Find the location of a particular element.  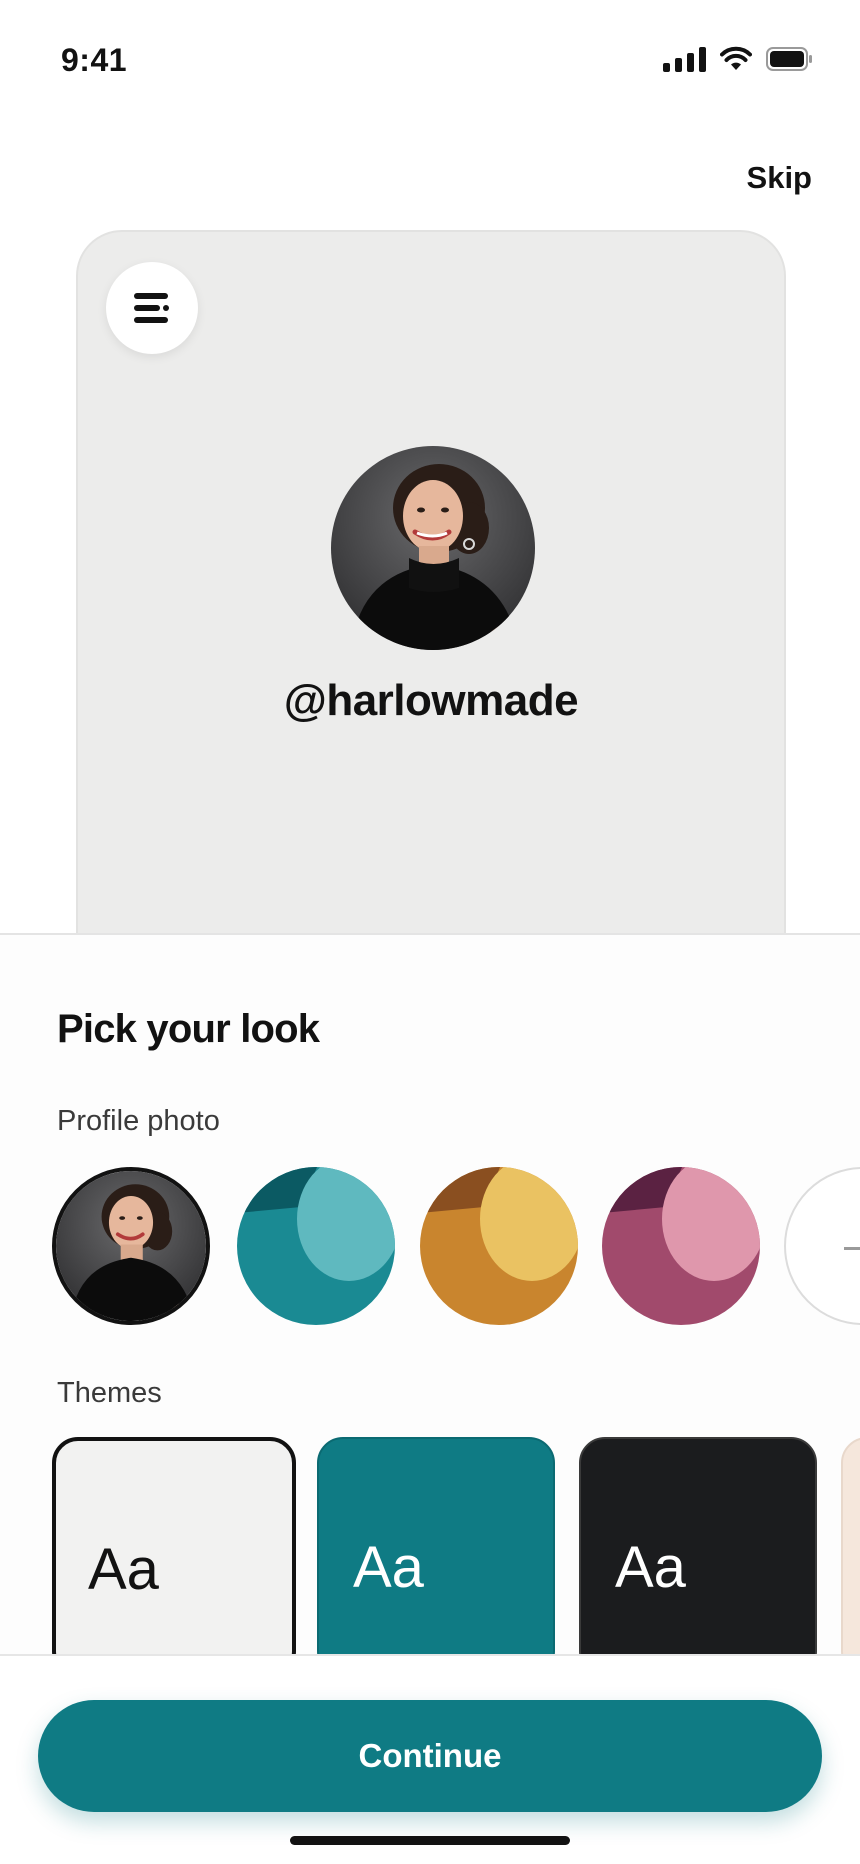

portrait-thumbnail is located at coordinates (131, 1246).